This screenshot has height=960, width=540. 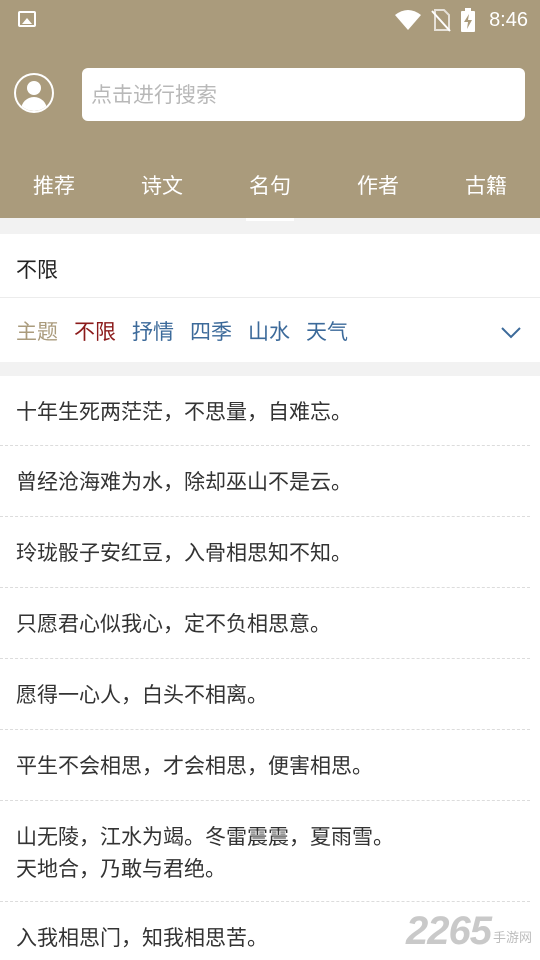 I want to click on site-watermark: 2265 手游网, so click(x=469, y=931).